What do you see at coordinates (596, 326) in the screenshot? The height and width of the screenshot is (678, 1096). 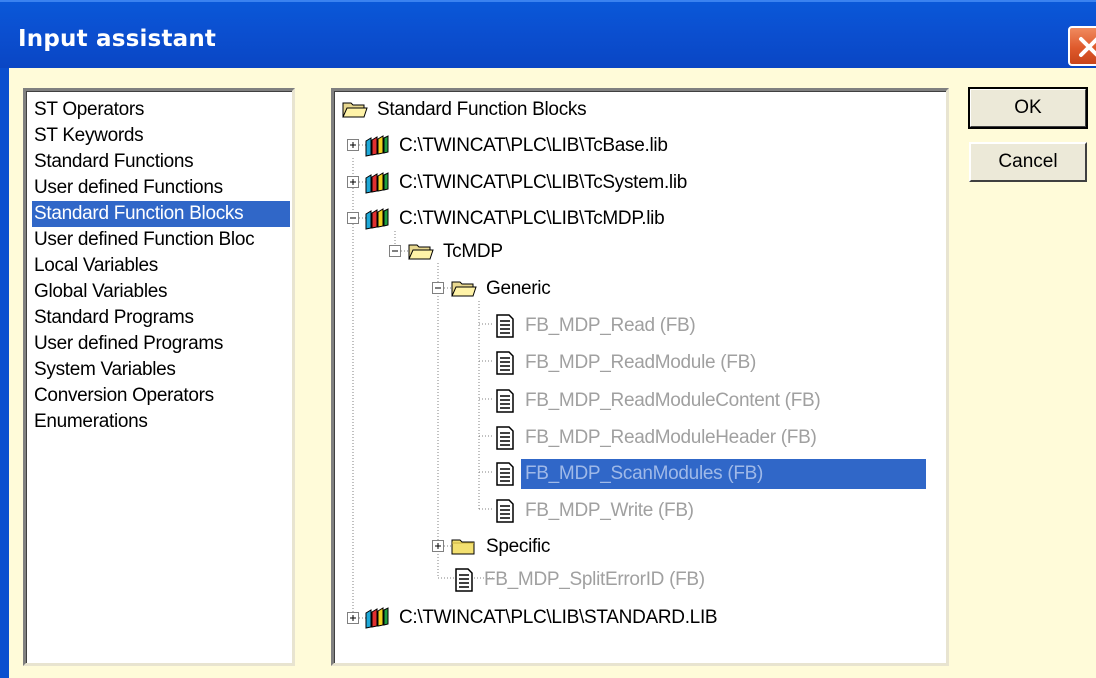 I see `tree-node-fb-mdp-read: FB_MDP_Read (FB)` at bounding box center [596, 326].